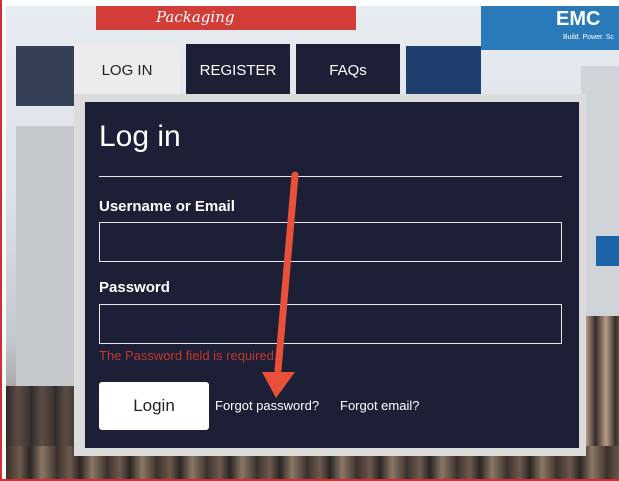 The image size is (619, 481). What do you see at coordinates (154, 406) in the screenshot?
I see `login-button: Login` at bounding box center [154, 406].